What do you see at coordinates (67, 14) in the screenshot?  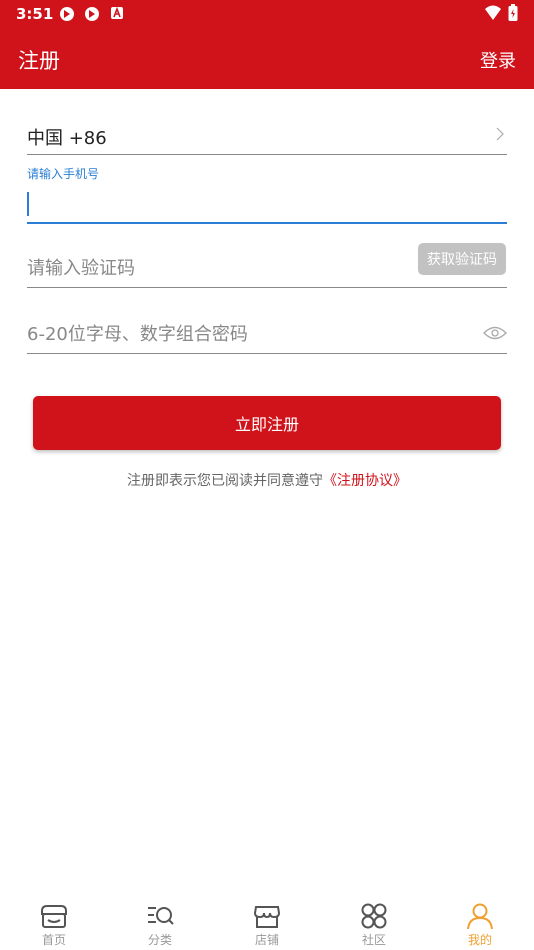 I see `notification-app-icon` at bounding box center [67, 14].